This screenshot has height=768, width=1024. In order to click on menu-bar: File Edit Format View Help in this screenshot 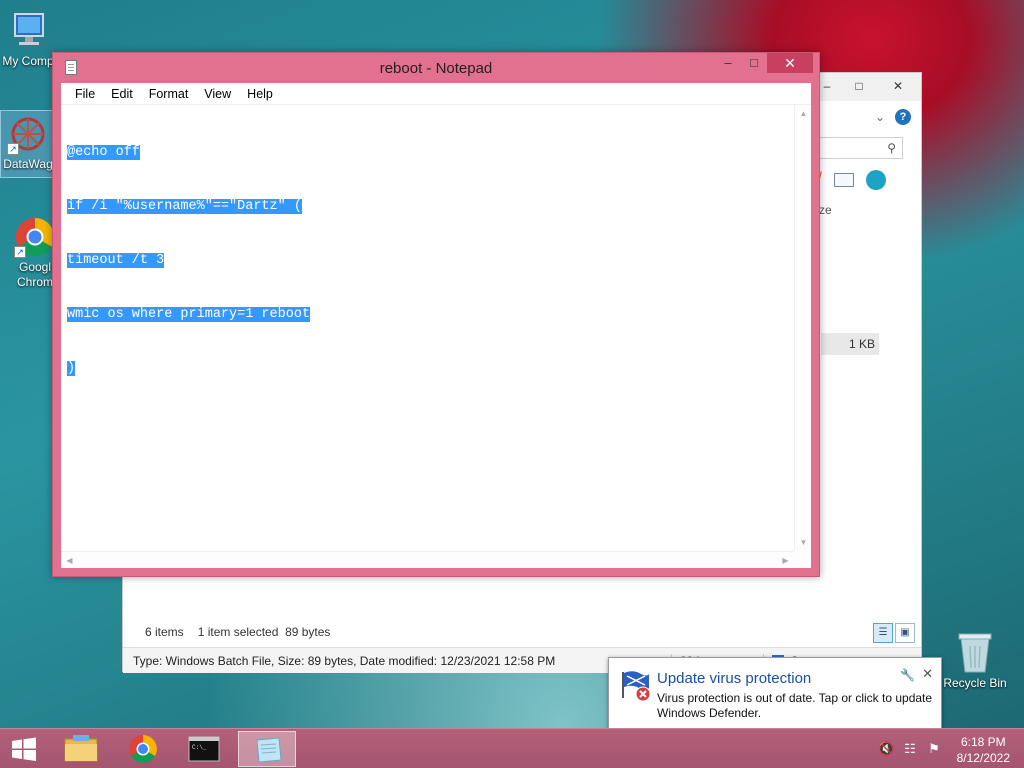, I will do `click(436, 94)`.